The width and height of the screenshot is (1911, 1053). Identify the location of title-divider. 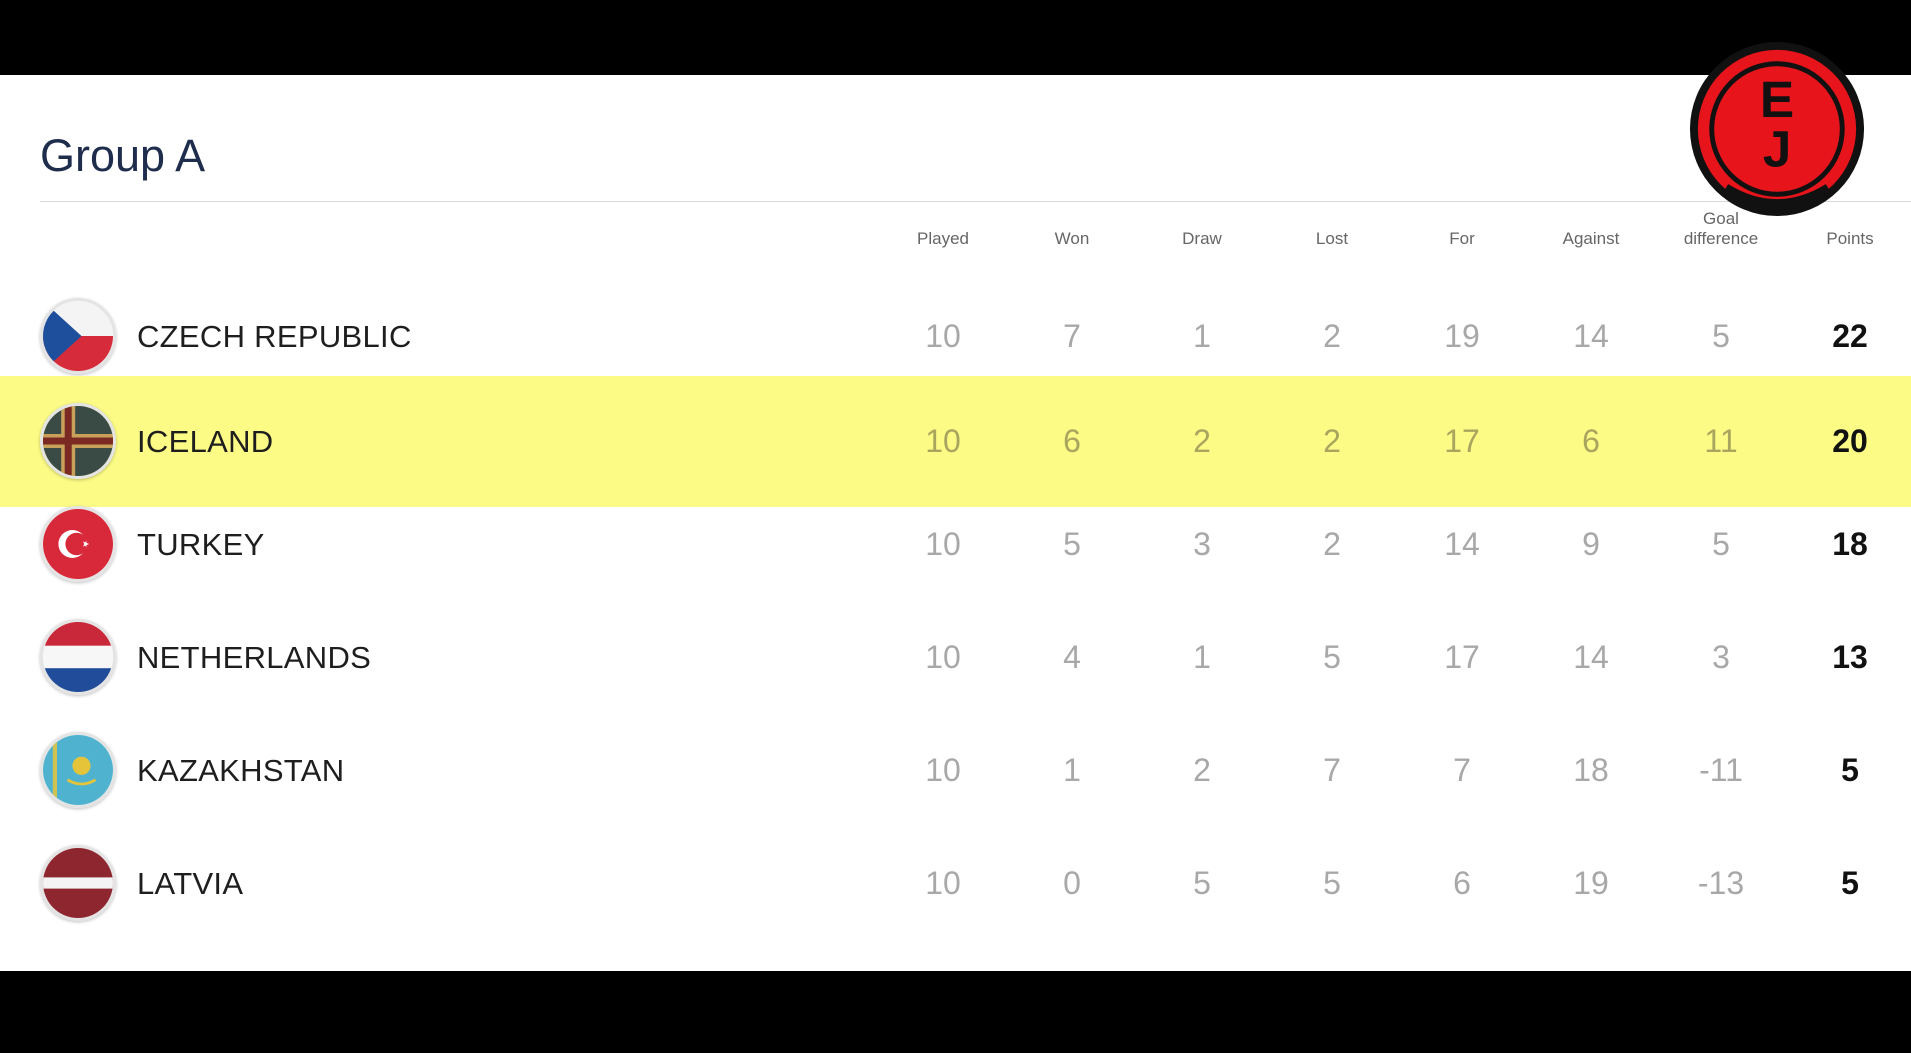
(975, 201).